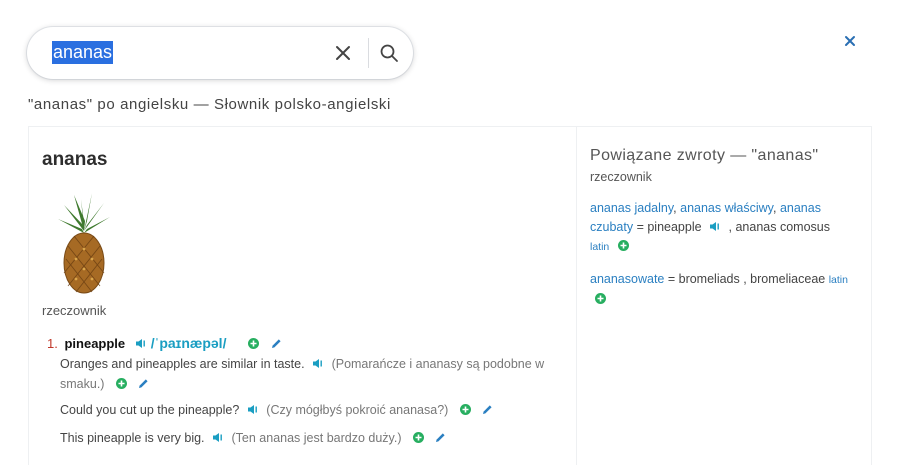  What do you see at coordinates (357, 410) in the screenshot?
I see `example-translation: (Czy mógłbyś pokroić ananasa?)` at bounding box center [357, 410].